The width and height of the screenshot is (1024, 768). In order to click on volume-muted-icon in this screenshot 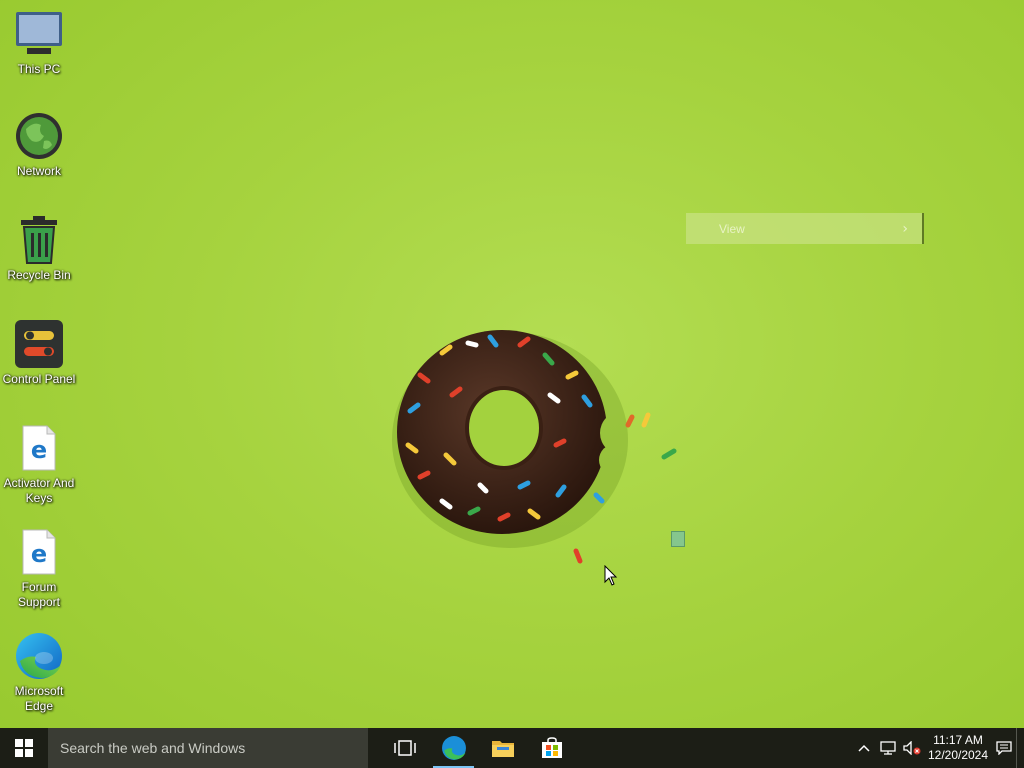, I will do `click(912, 748)`.